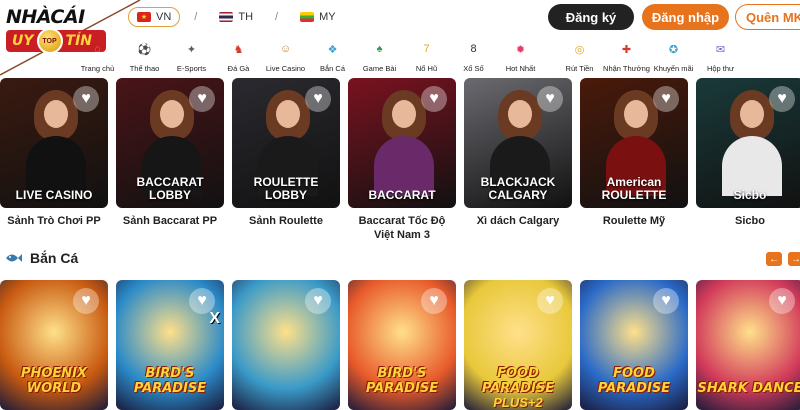 The width and height of the screenshot is (800, 410). Describe the element at coordinates (685, 17) in the screenshot. I see `login-button: Đăng nhập` at that location.